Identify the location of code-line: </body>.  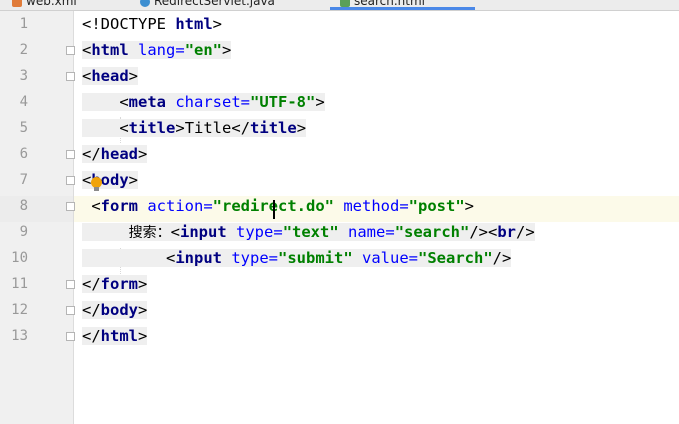
(115, 310).